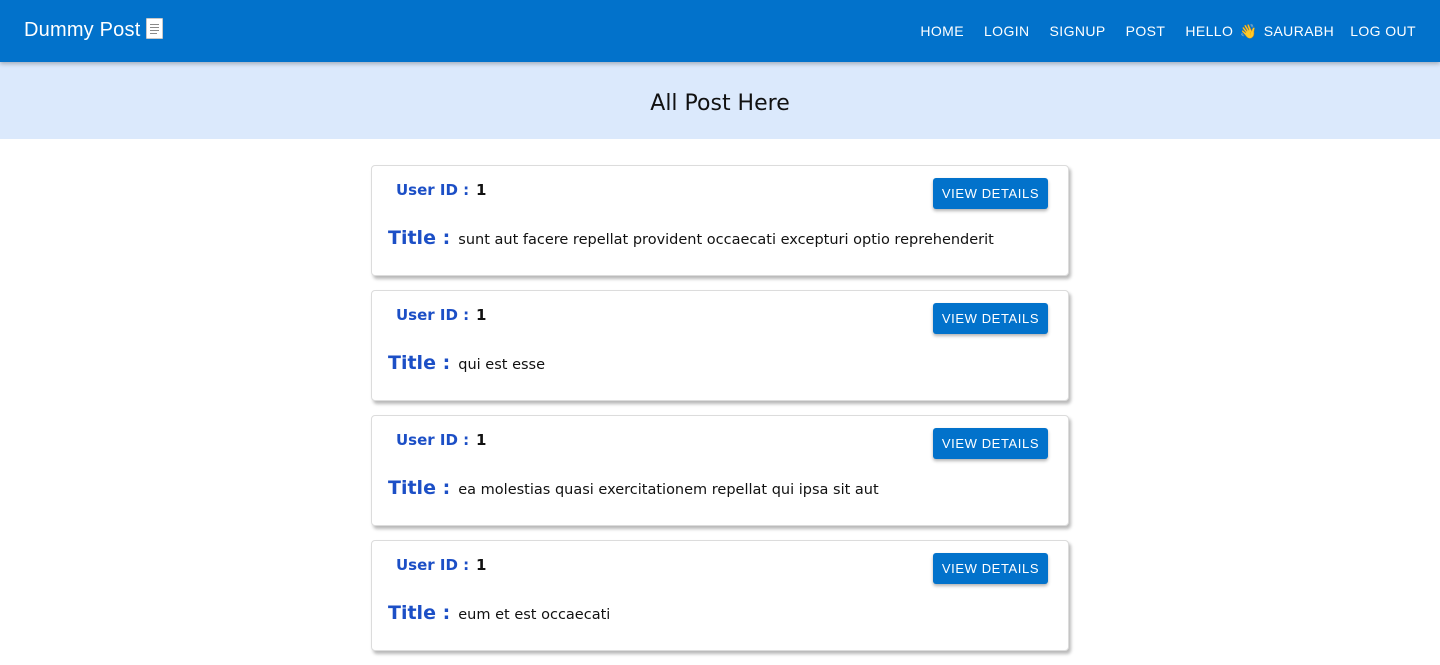  What do you see at coordinates (1299, 31) in the screenshot?
I see `greeting-user-name: SAURABH` at bounding box center [1299, 31].